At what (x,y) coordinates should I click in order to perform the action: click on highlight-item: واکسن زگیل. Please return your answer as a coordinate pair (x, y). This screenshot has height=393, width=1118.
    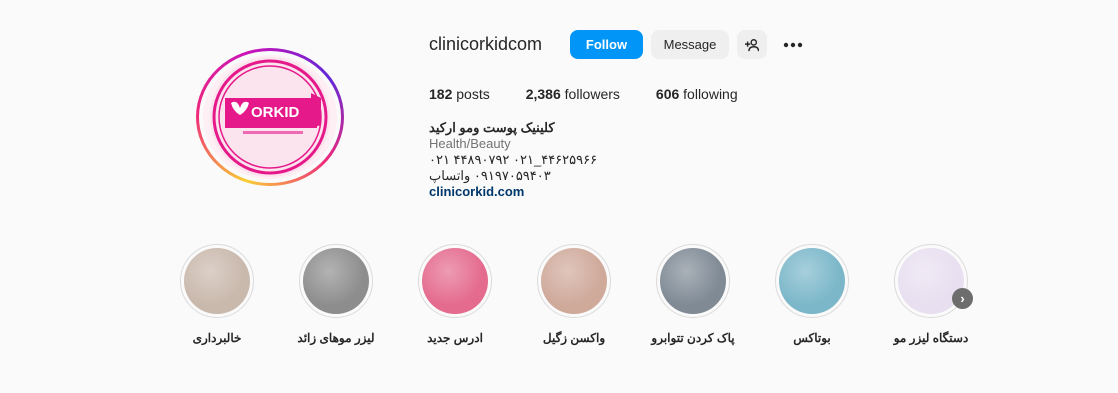
    Looking at the image, I should click on (574, 294).